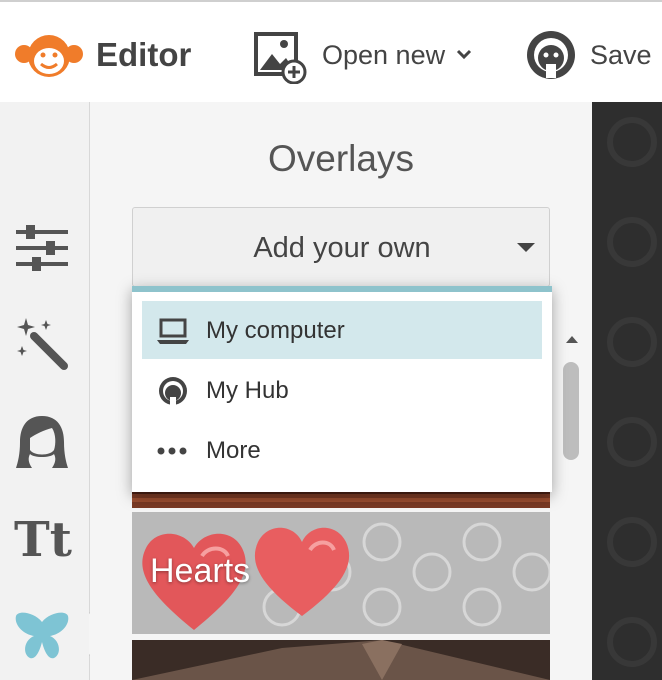  I want to click on overlay-thumbnail-hearts: Hearts, so click(341, 573).